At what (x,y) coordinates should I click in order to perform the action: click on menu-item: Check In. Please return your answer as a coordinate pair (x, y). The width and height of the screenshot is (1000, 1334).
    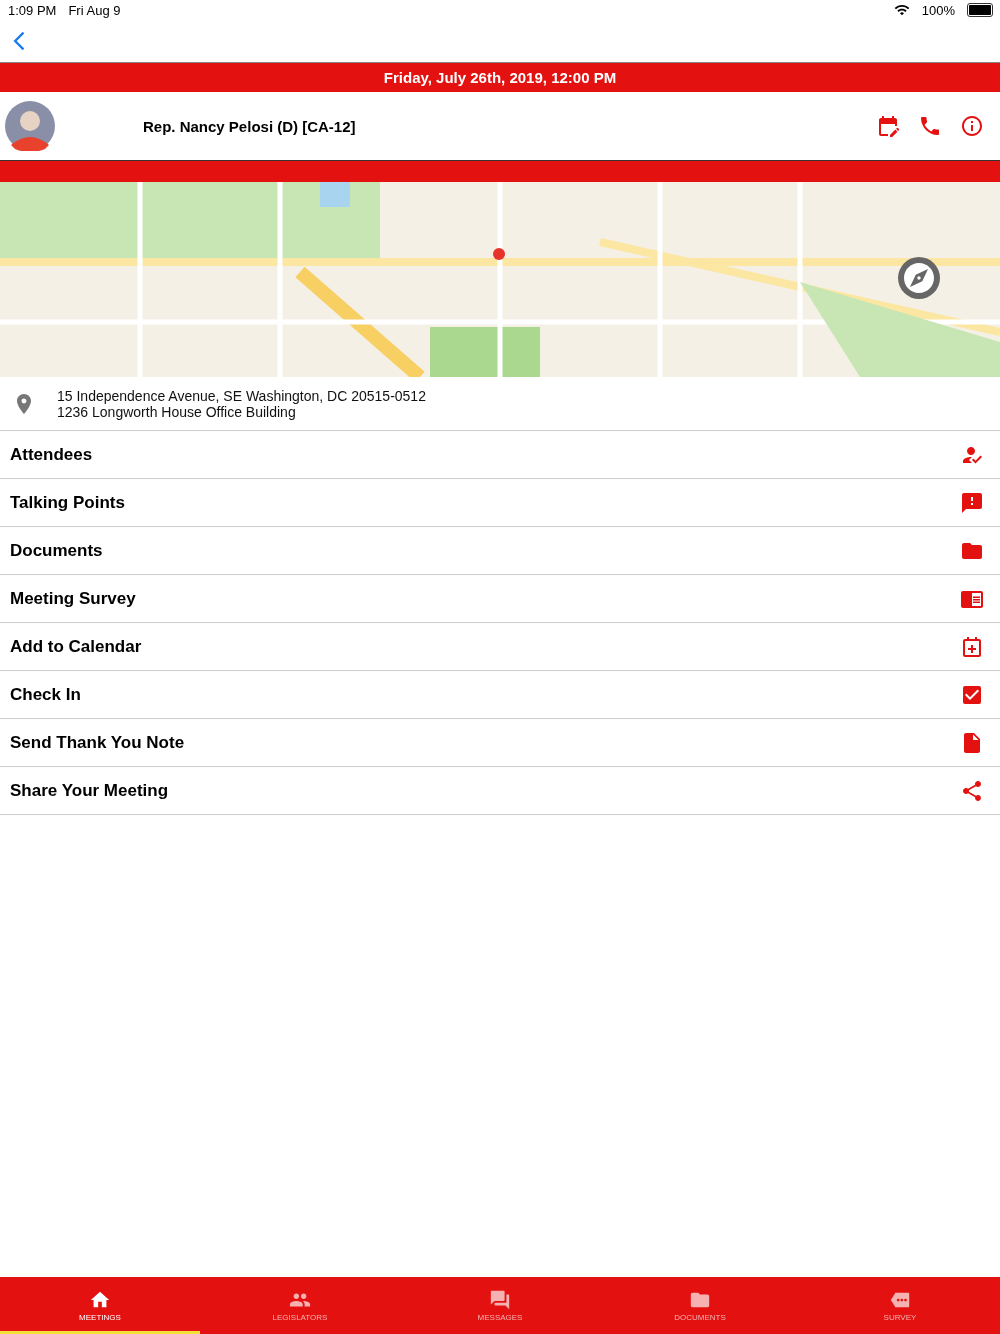
    Looking at the image, I should click on (485, 694).